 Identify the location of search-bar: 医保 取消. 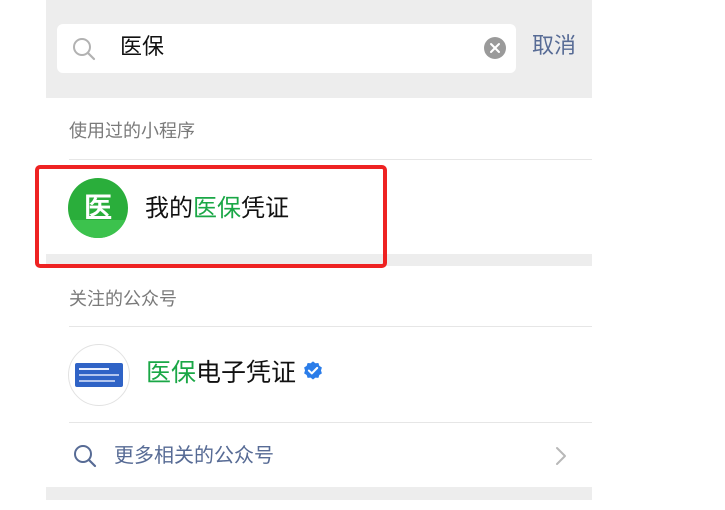
(319, 49).